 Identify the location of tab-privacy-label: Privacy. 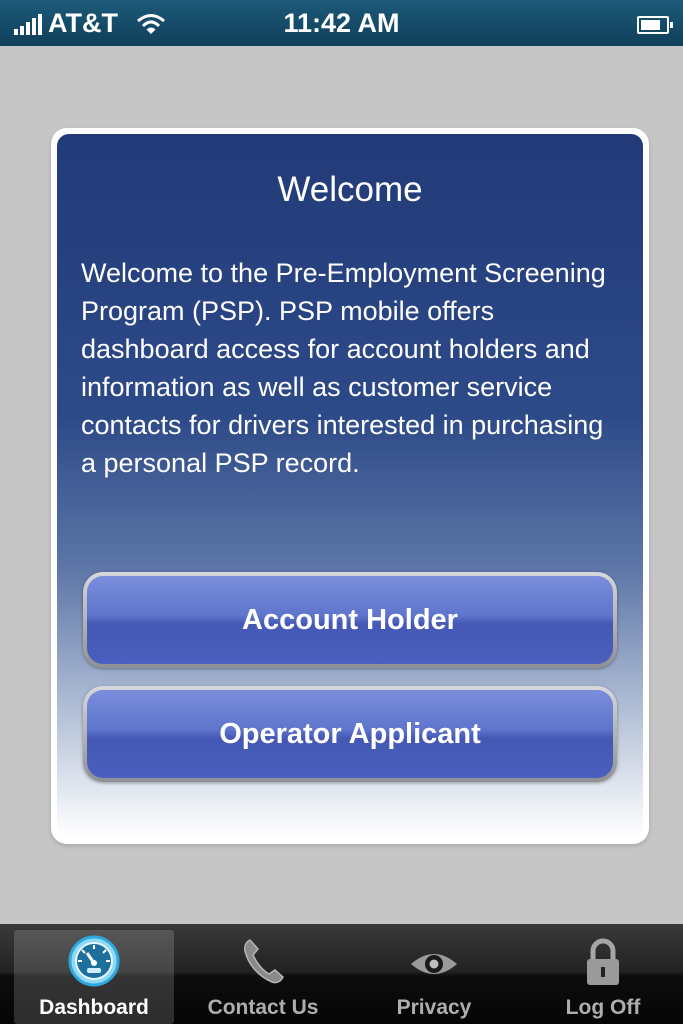
(434, 1007).